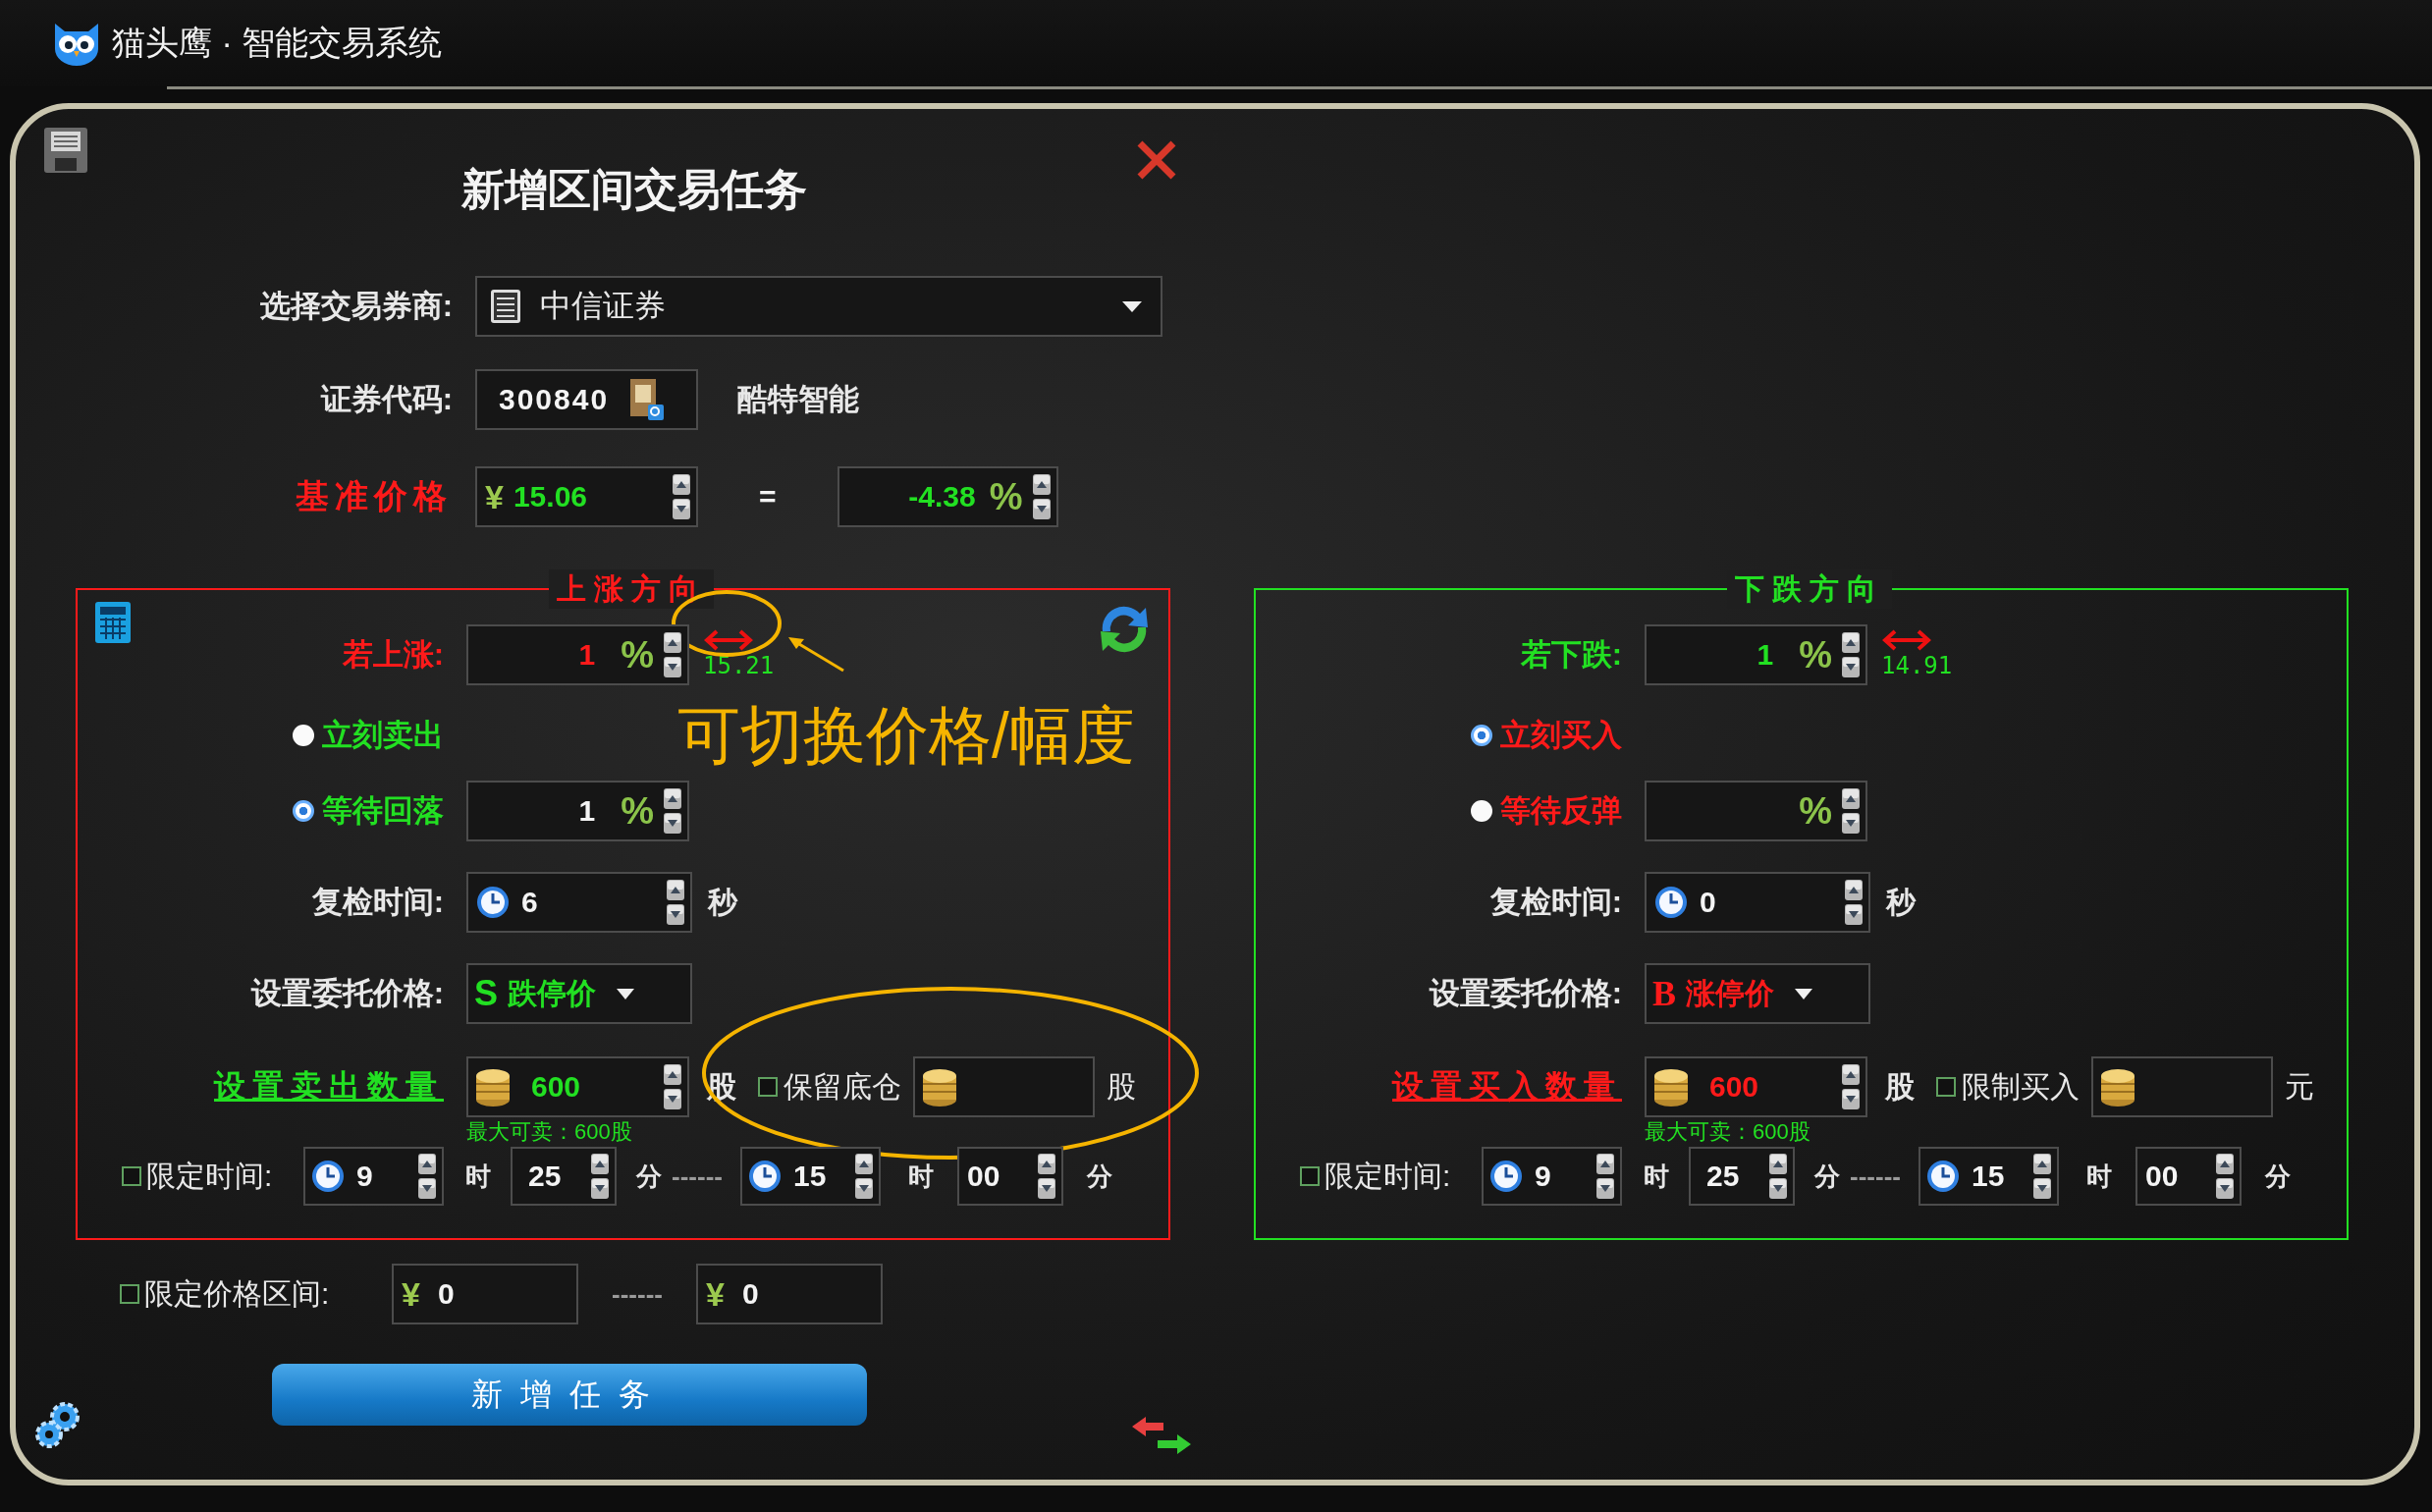 Image resolution: width=2432 pixels, height=1512 pixels. What do you see at coordinates (1758, 994) in the screenshot?
I see `price-type-dropdown: B 涨停价` at bounding box center [1758, 994].